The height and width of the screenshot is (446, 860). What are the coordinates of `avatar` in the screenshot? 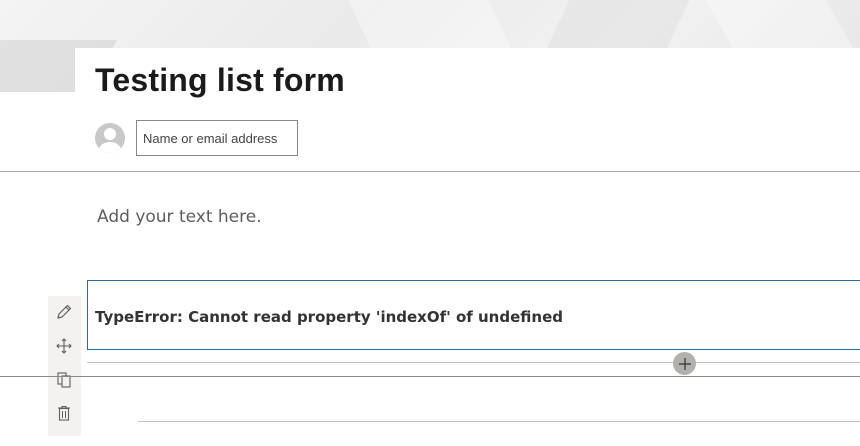 It's located at (110, 138).